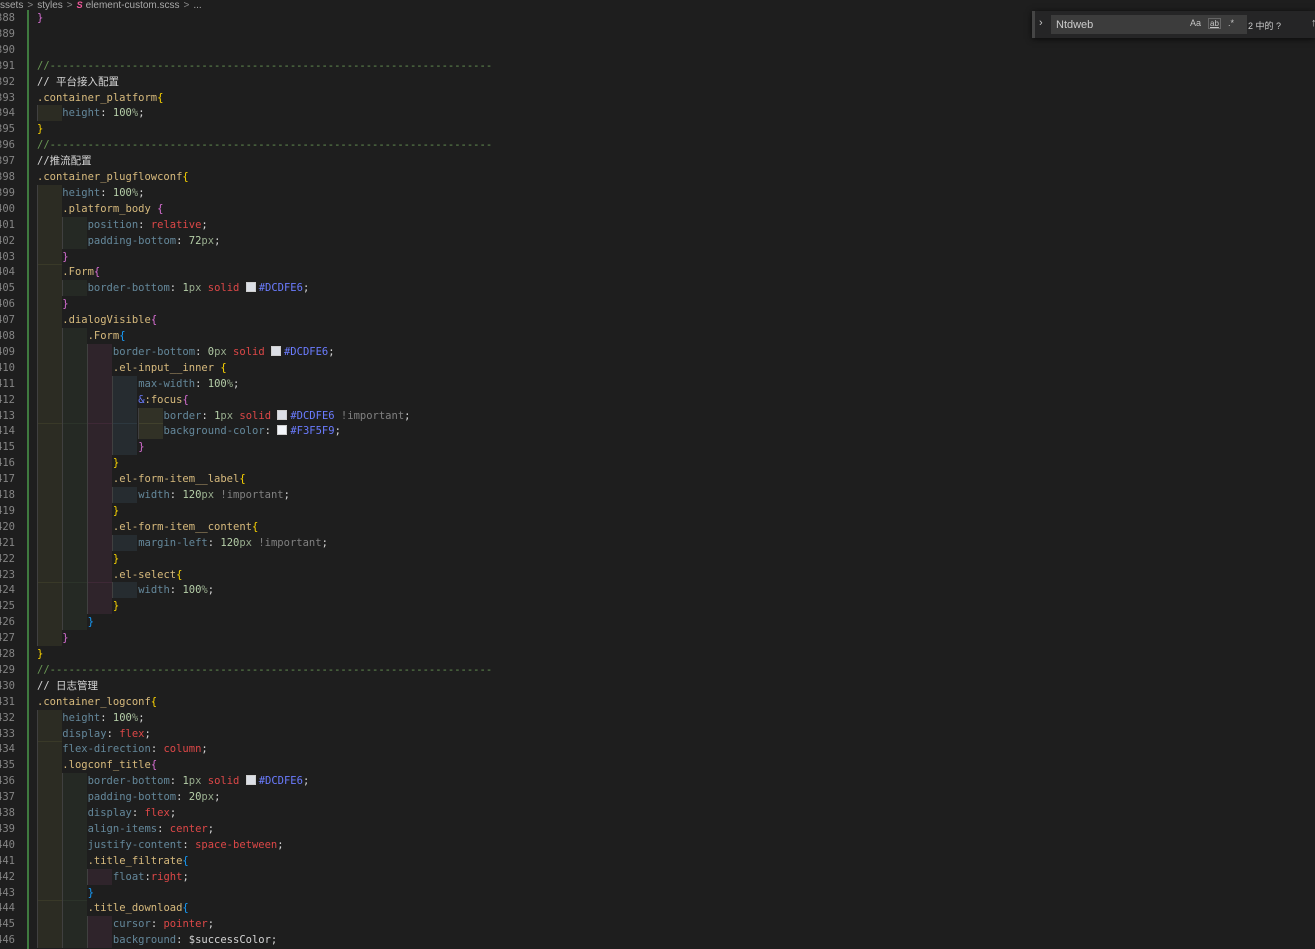 Image resolution: width=1315 pixels, height=949 pixels. I want to click on regex-toggle: .*, so click(1231, 23).